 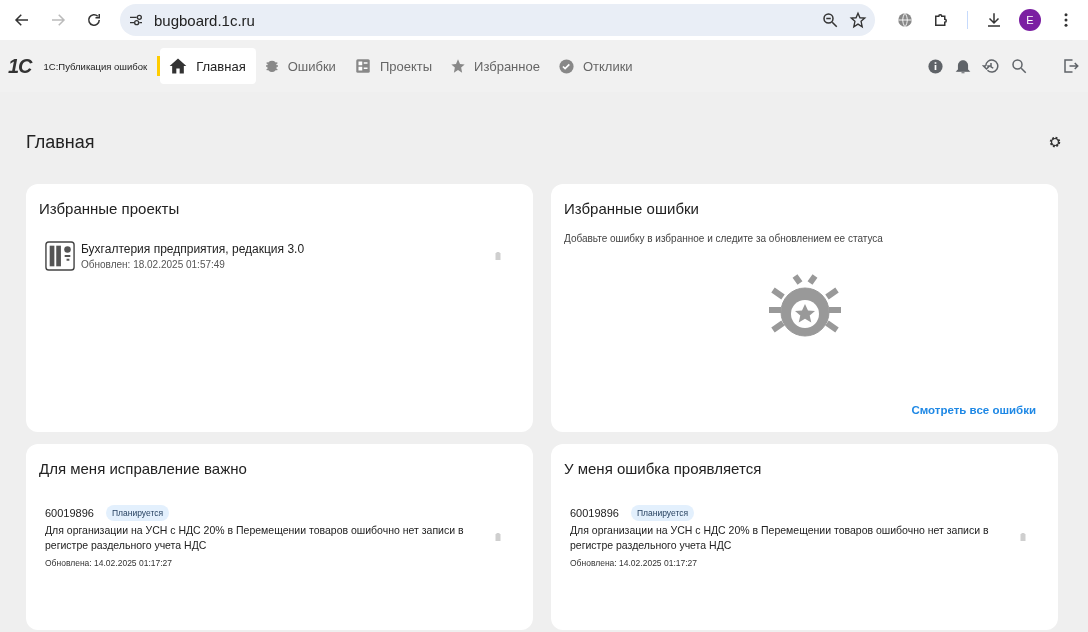 I want to click on bug-icon, so click(x=271, y=66).